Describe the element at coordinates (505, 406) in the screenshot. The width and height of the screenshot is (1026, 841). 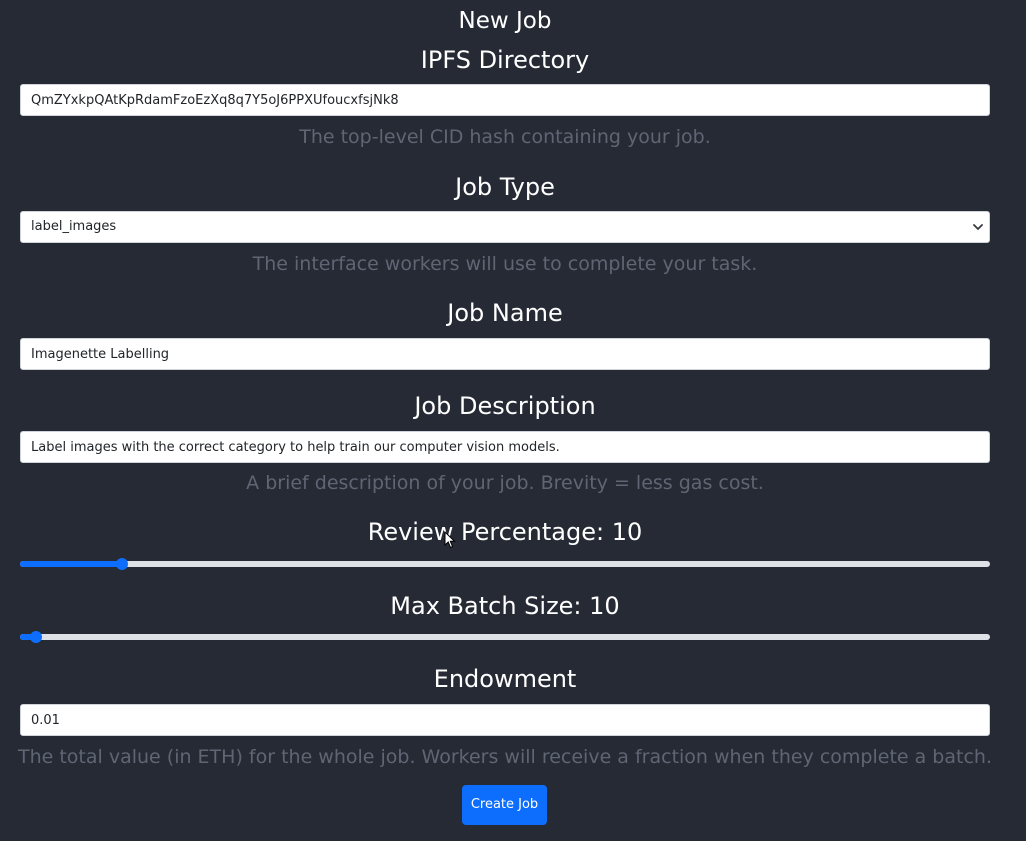
I see `job-description-label: Job Description` at that location.